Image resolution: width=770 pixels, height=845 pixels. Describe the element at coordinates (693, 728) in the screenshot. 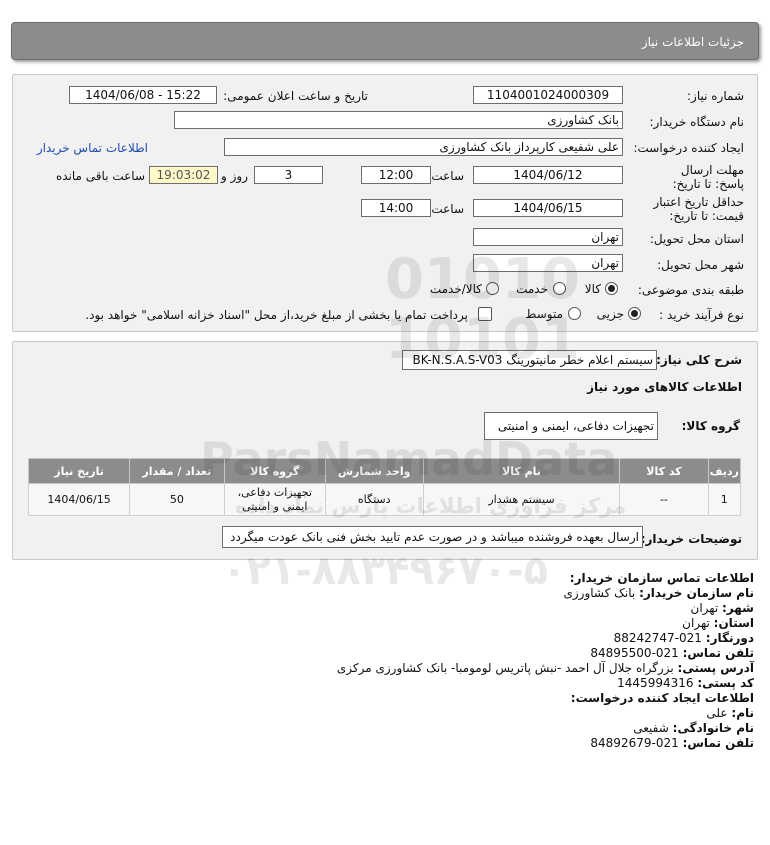

I see `contact-last-name: نام خانوادگی: شفیعی` at that location.